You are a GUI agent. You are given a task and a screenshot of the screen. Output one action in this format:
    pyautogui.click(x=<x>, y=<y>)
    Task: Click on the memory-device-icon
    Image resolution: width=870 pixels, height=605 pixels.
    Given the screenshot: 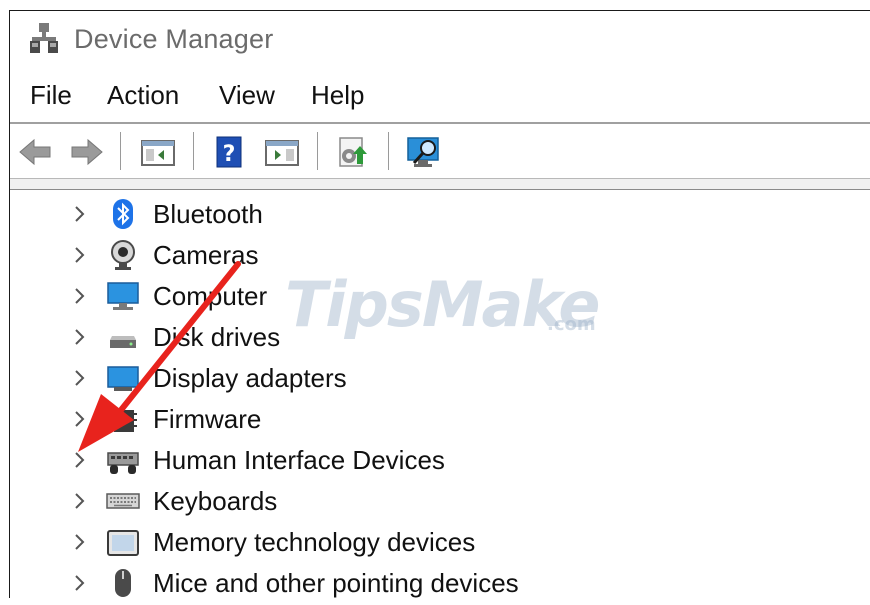 What is the action you would take?
    pyautogui.click(x=123, y=542)
    